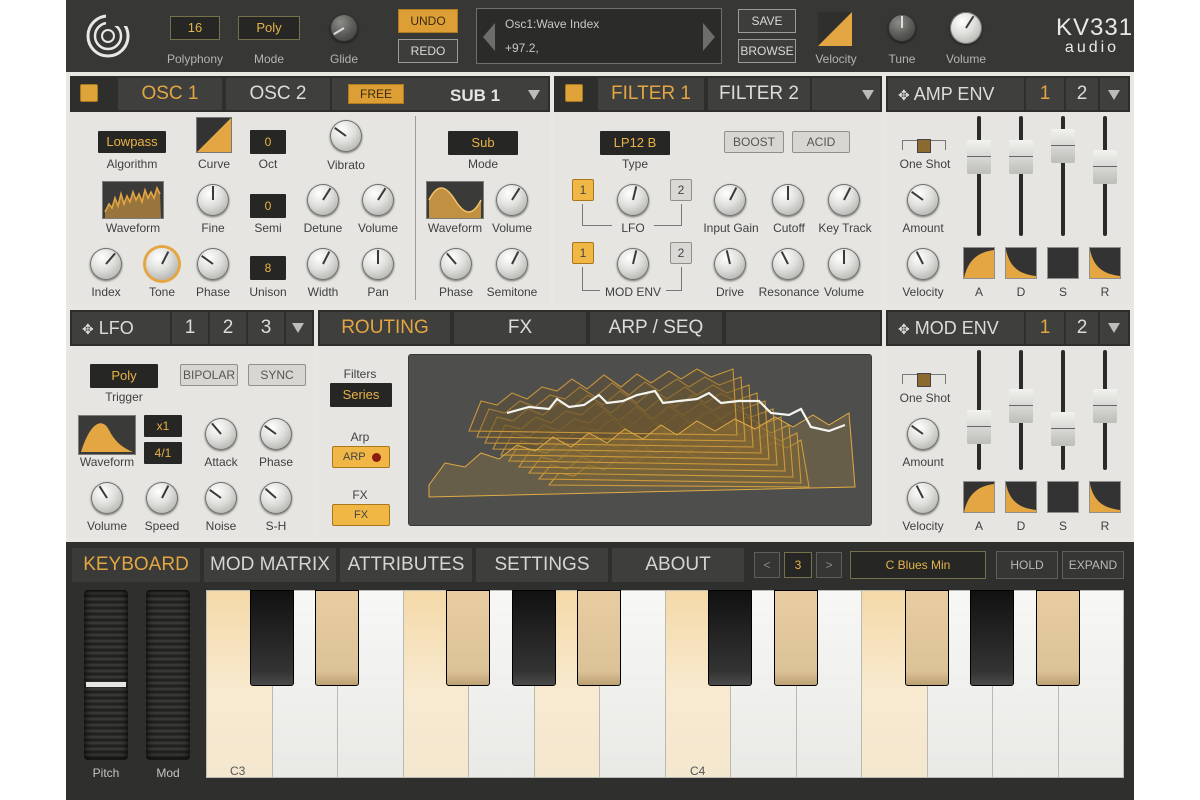 This screenshot has height=800, width=1200. What do you see at coordinates (767, 51) in the screenshot?
I see `browse-button: BROWSE` at bounding box center [767, 51].